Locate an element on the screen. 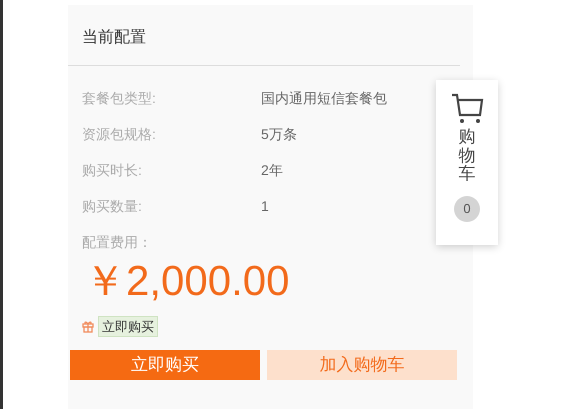 This screenshot has width=574, height=409. cart-widget: 购物车 0 is located at coordinates (467, 162).